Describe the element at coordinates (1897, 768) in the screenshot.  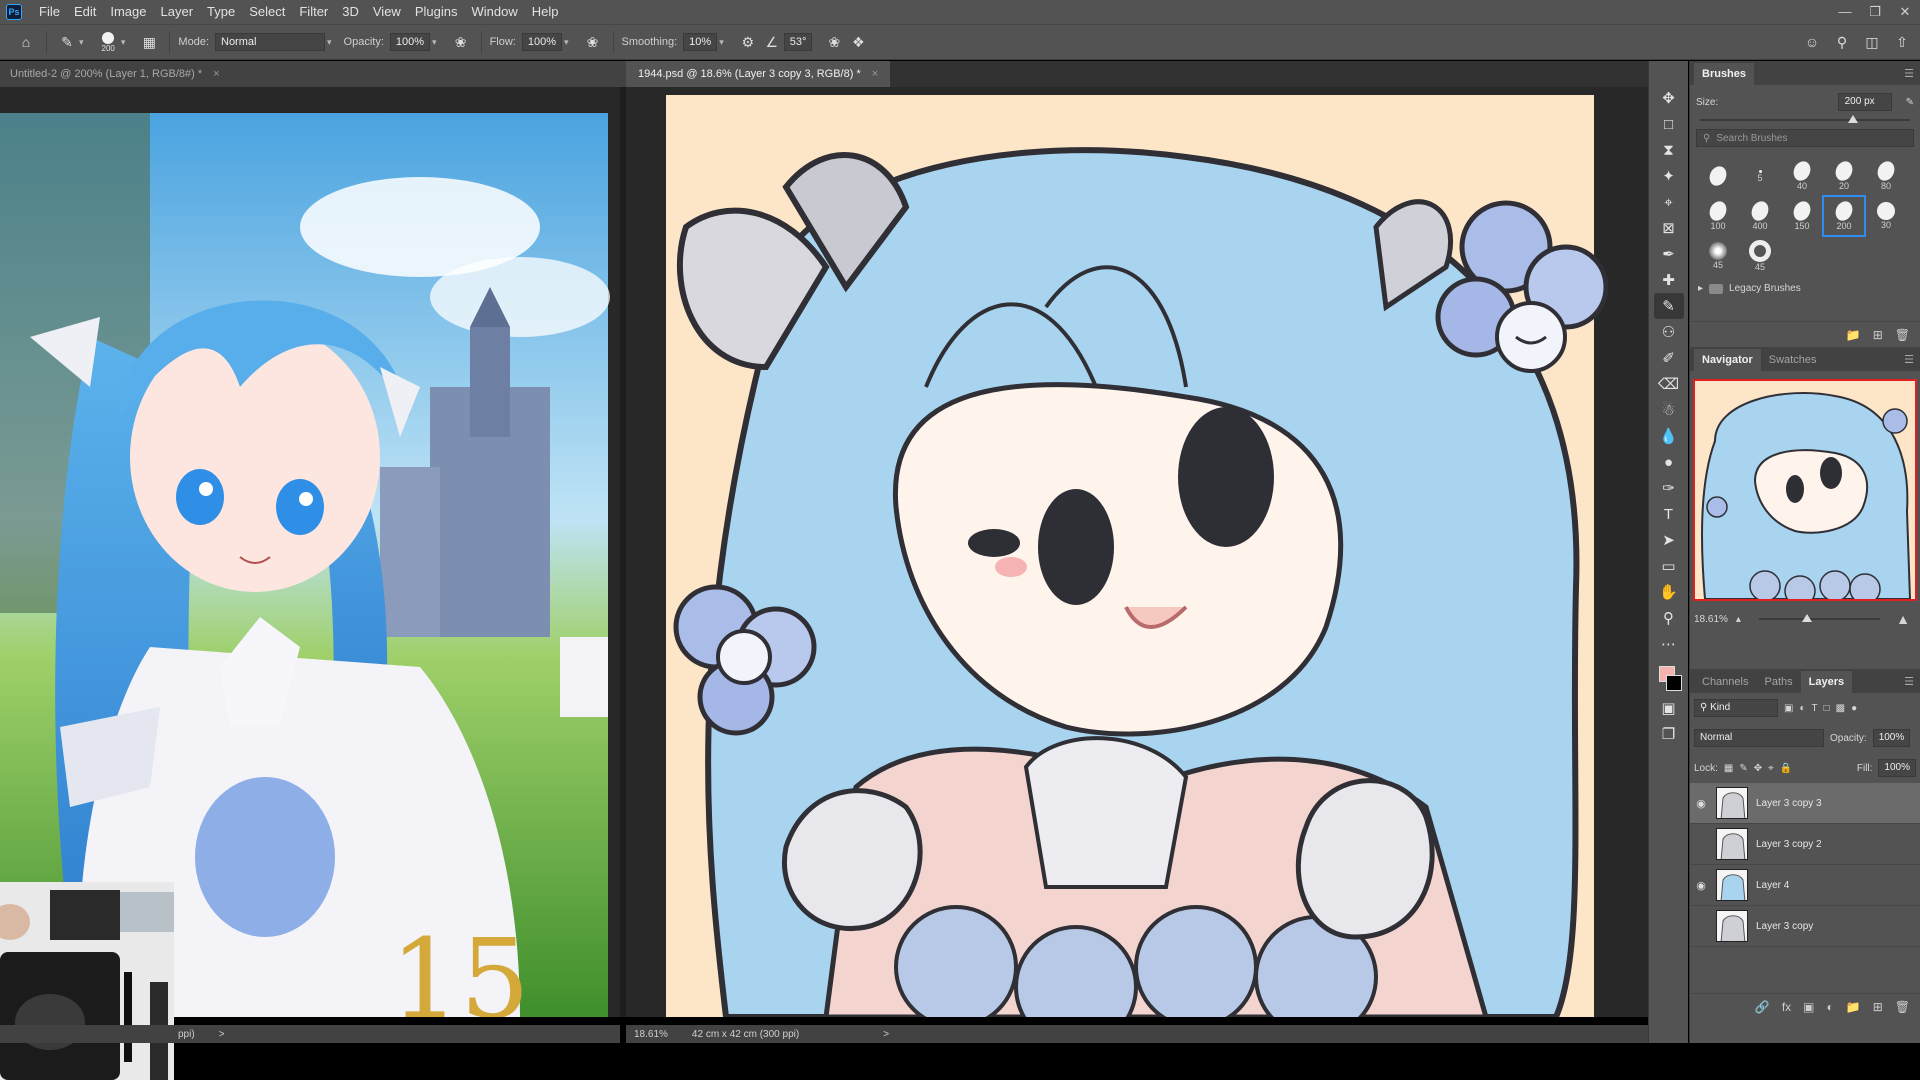
I see `fill-input: 100%` at that location.